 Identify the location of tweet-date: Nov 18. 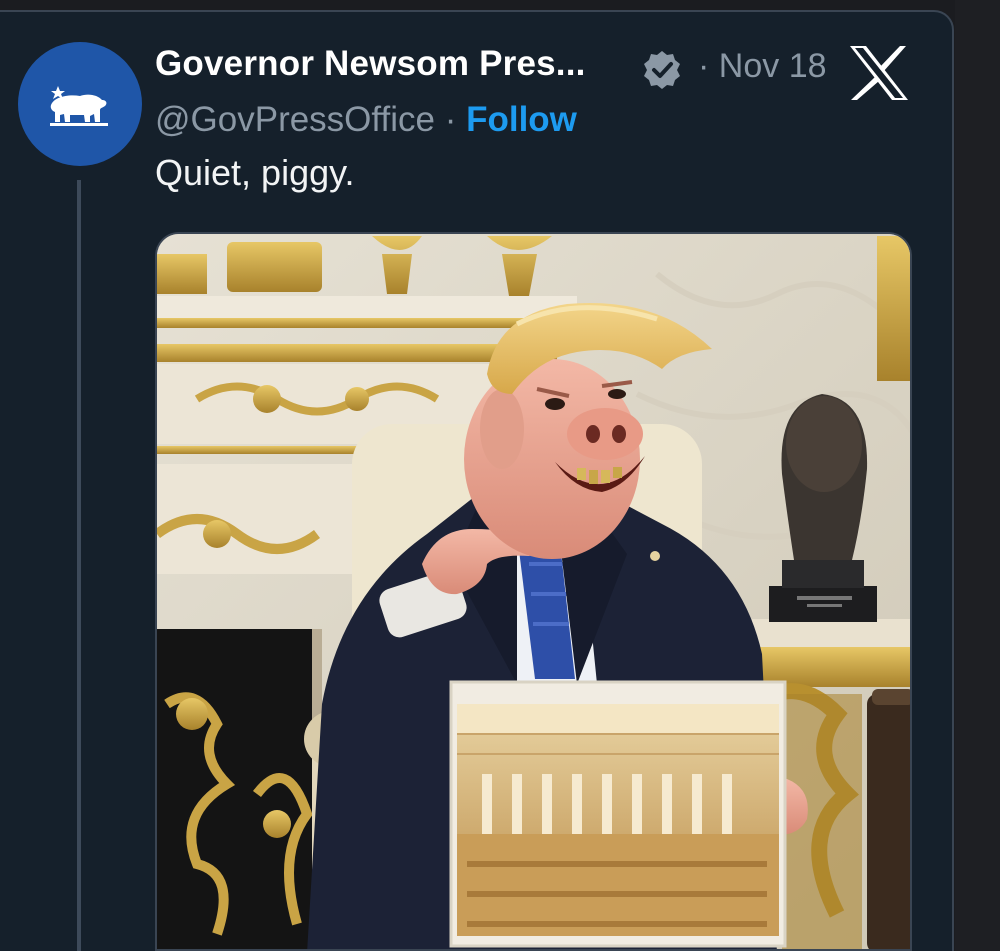
(773, 66).